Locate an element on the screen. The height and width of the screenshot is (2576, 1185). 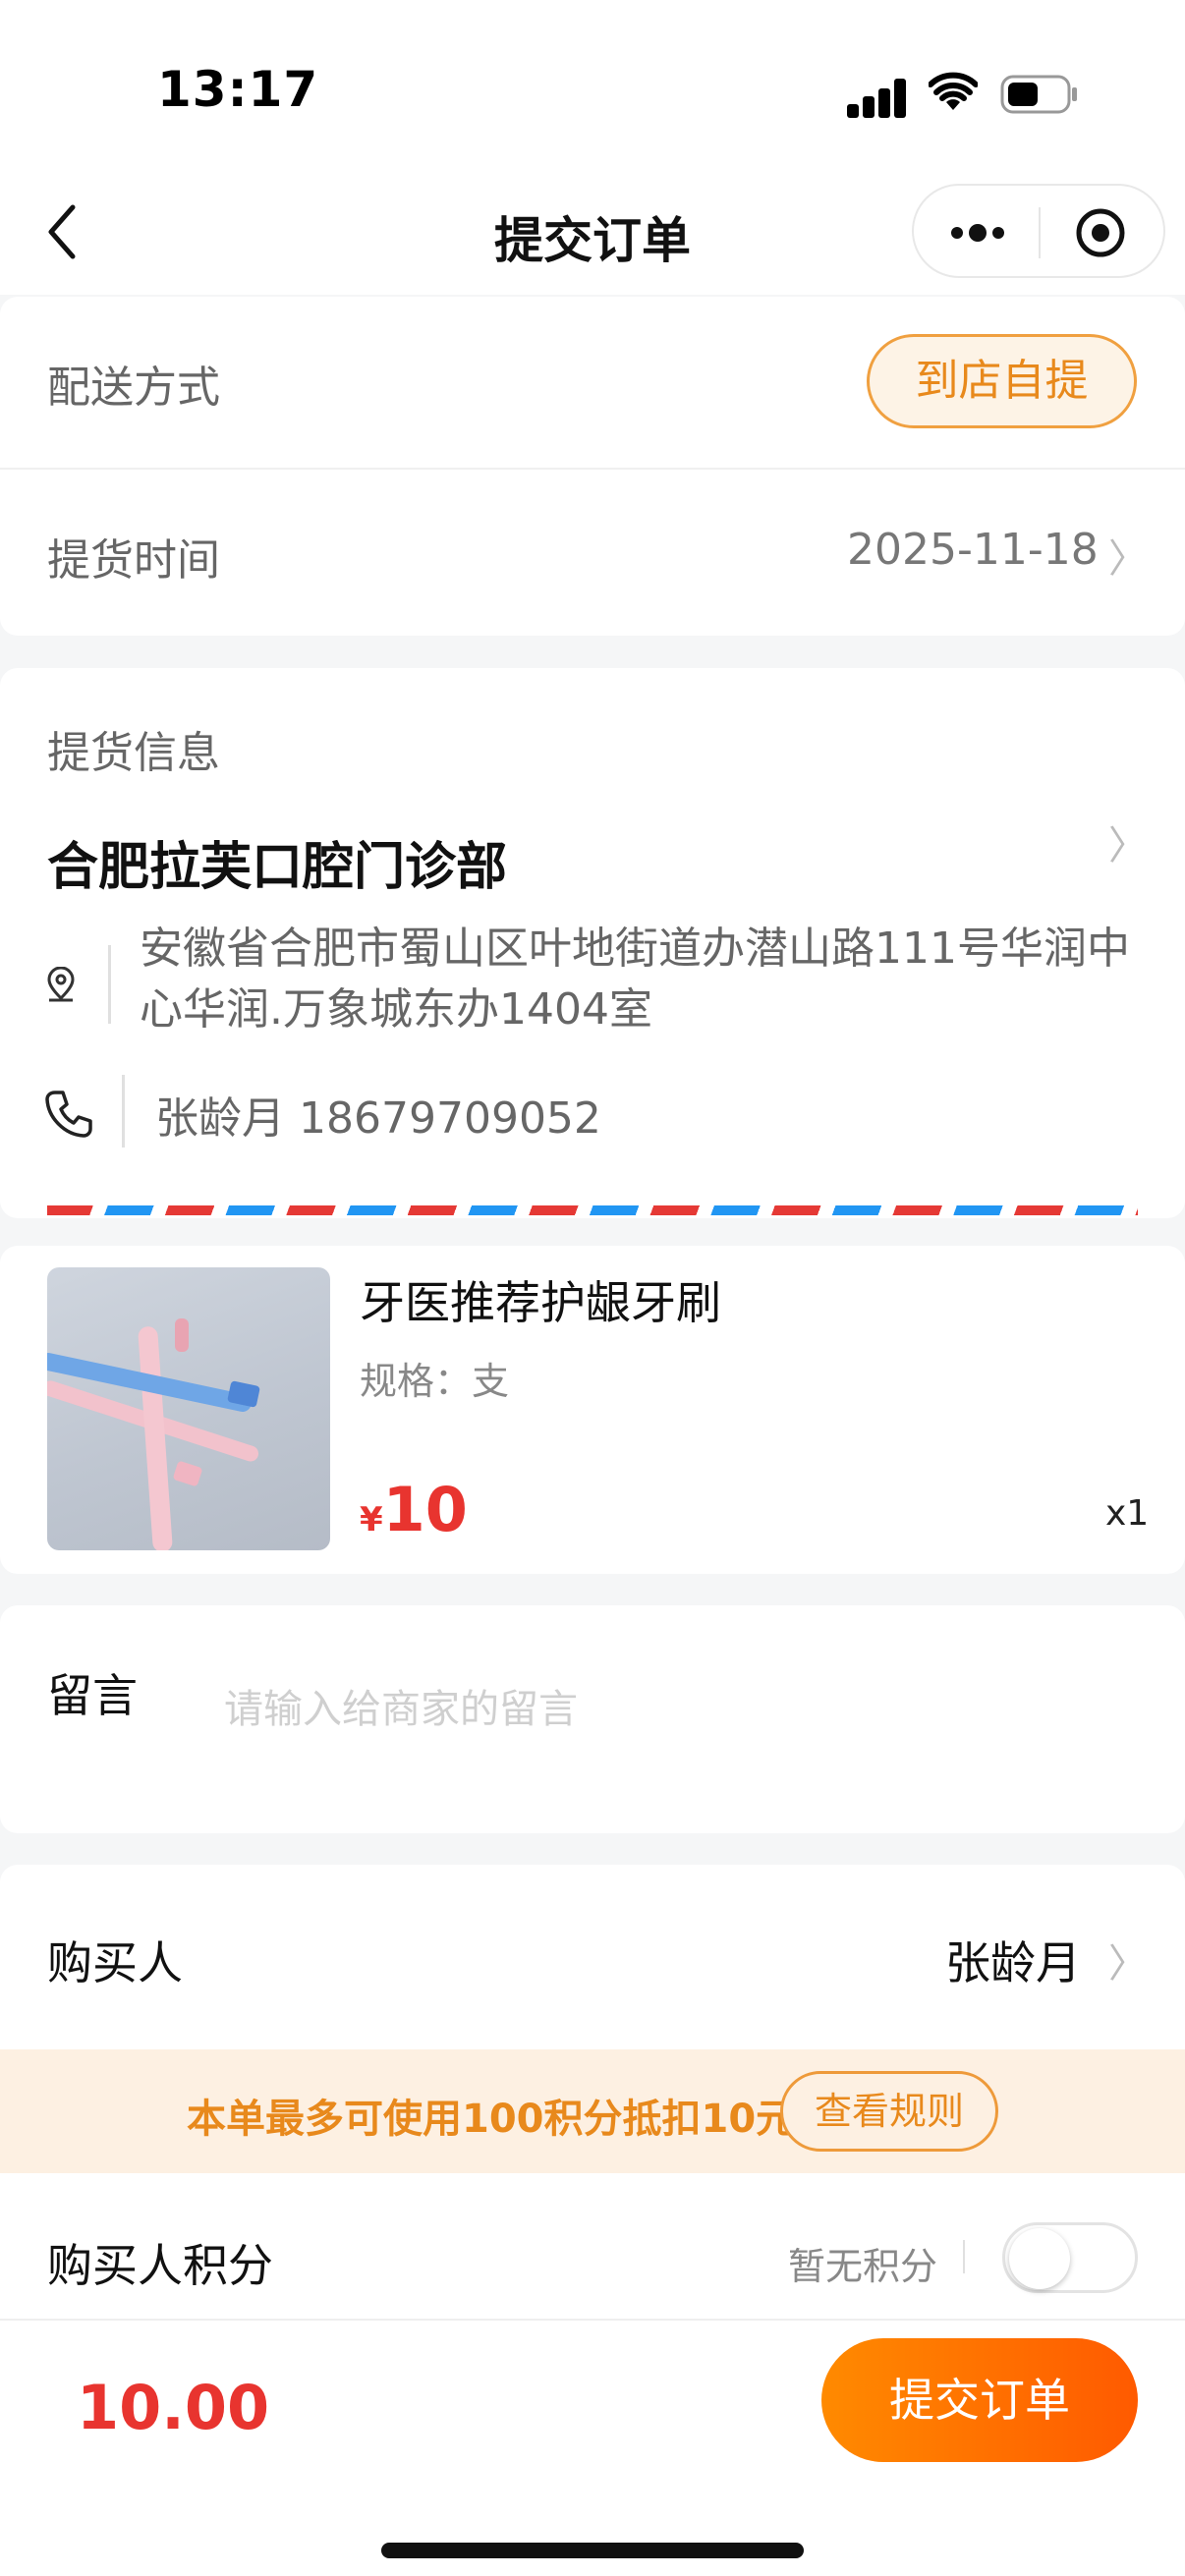
message-input is located at coordinates (676, 1709).